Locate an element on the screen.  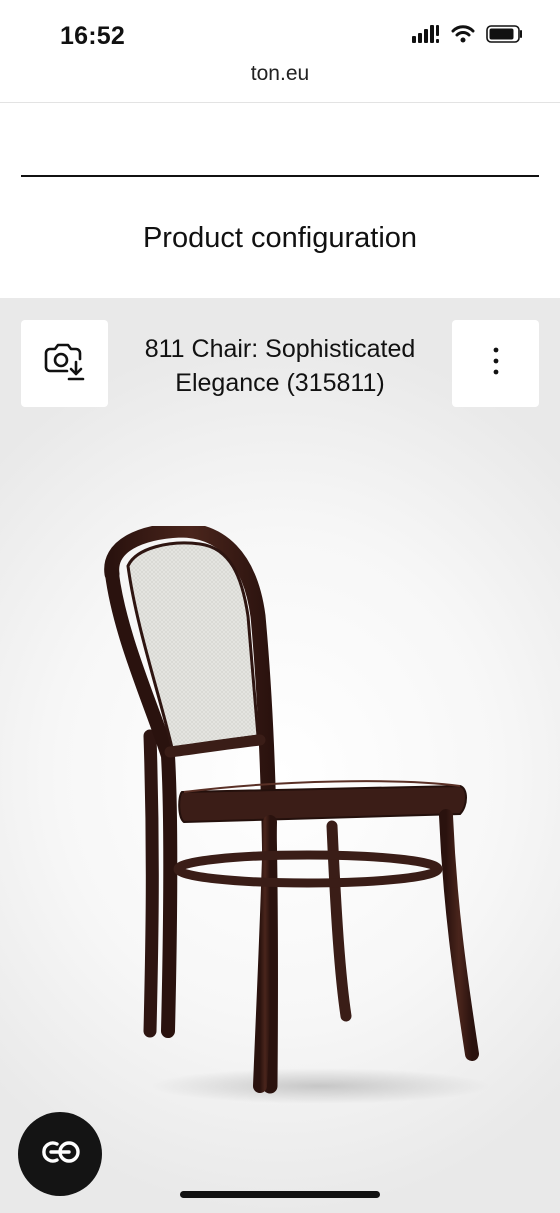
wifi-icon is located at coordinates (463, 36).